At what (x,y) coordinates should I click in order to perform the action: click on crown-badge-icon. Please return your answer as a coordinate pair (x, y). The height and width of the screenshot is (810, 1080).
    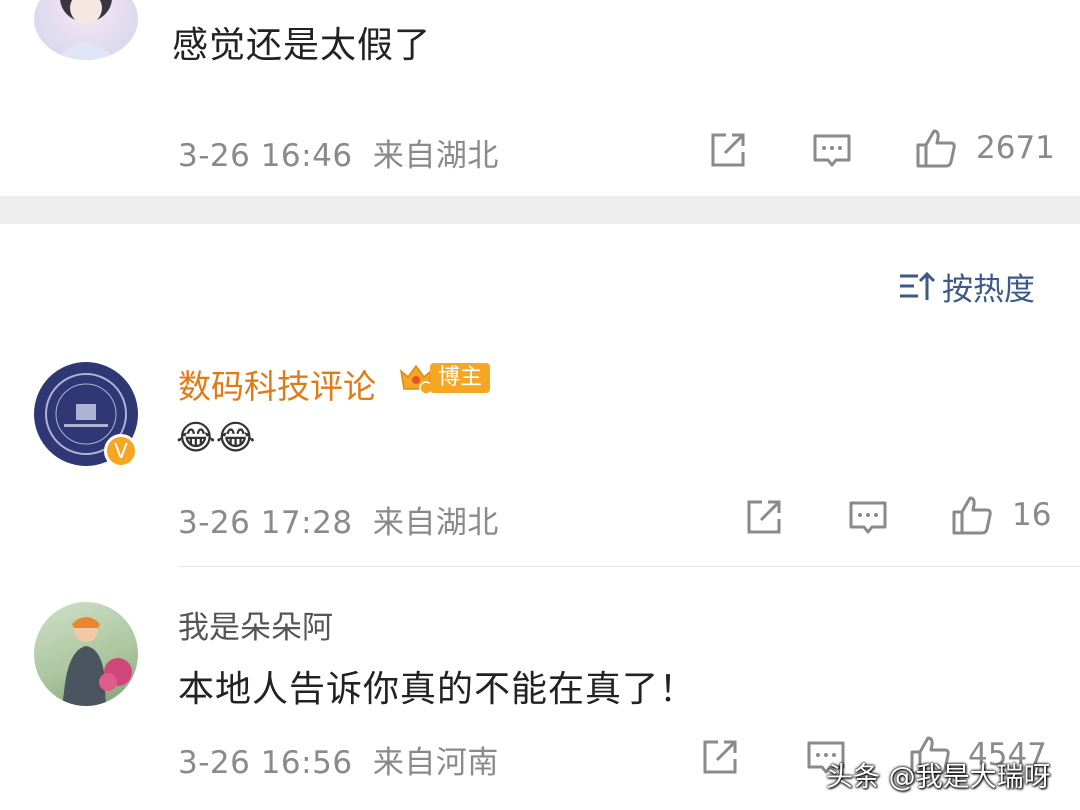
    Looking at the image, I should click on (416, 379).